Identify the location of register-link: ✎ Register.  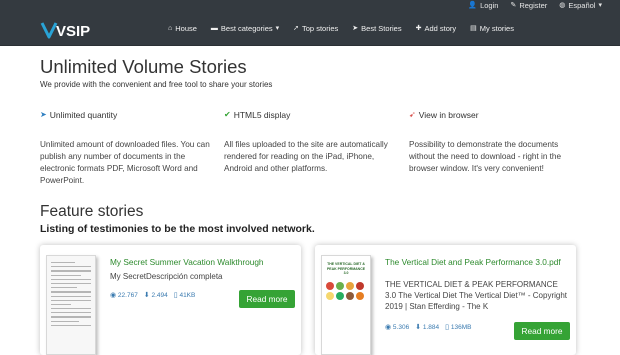
(528, 5).